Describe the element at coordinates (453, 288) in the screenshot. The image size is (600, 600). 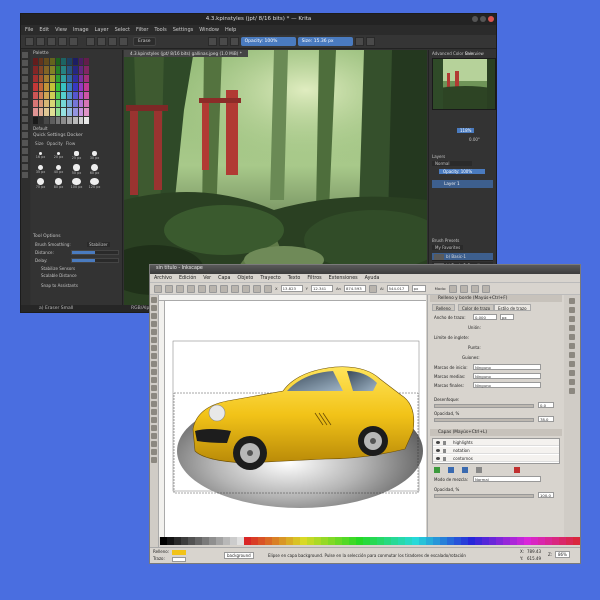
I see `scale-stroke-icon` at that location.